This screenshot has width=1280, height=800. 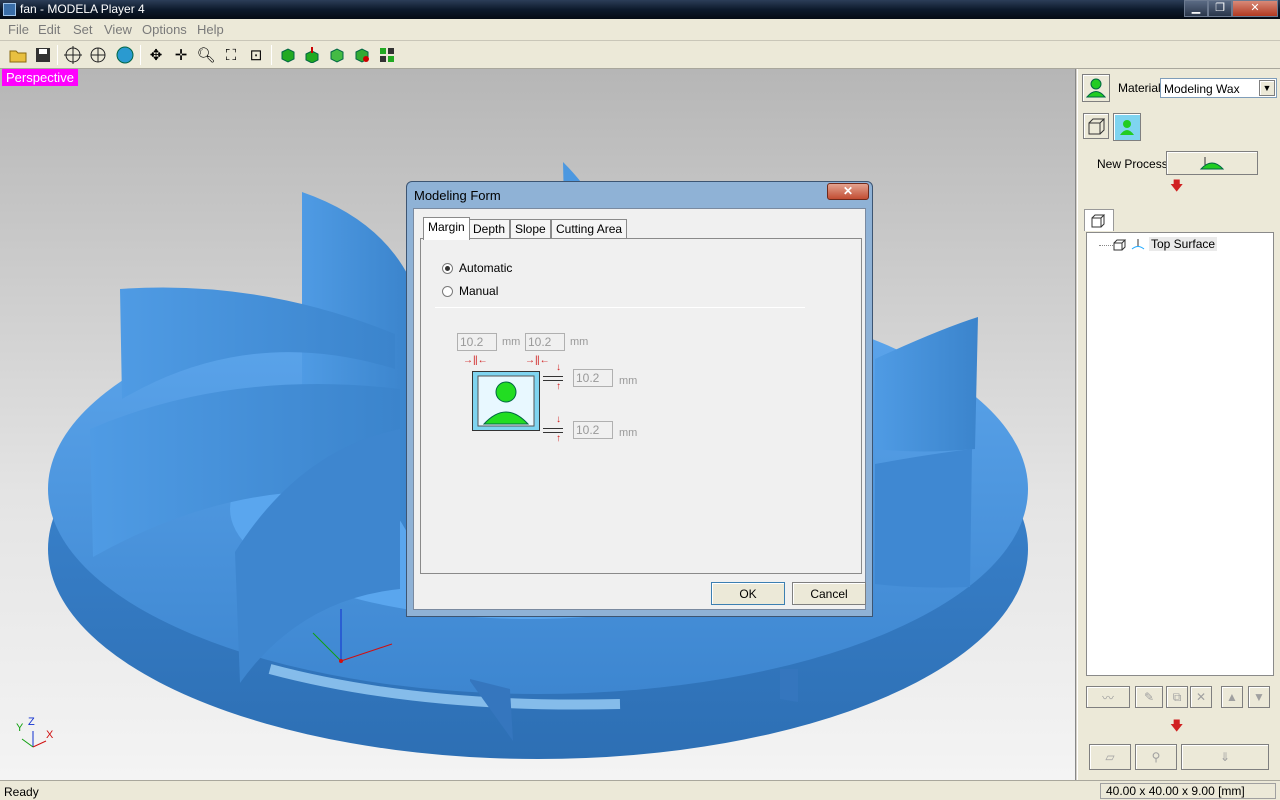 I want to click on zoom-fit-icon: ⛶, so click(x=231, y=55).